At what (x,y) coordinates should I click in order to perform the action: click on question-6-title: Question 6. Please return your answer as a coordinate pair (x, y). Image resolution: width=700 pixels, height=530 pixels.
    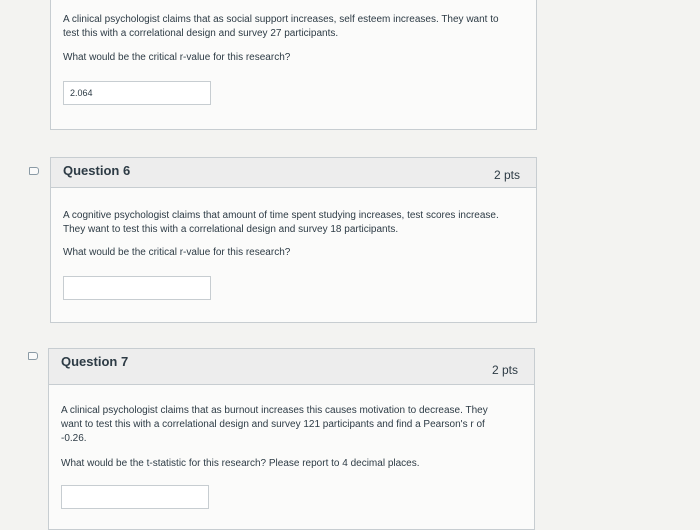
    Looking at the image, I should click on (97, 170).